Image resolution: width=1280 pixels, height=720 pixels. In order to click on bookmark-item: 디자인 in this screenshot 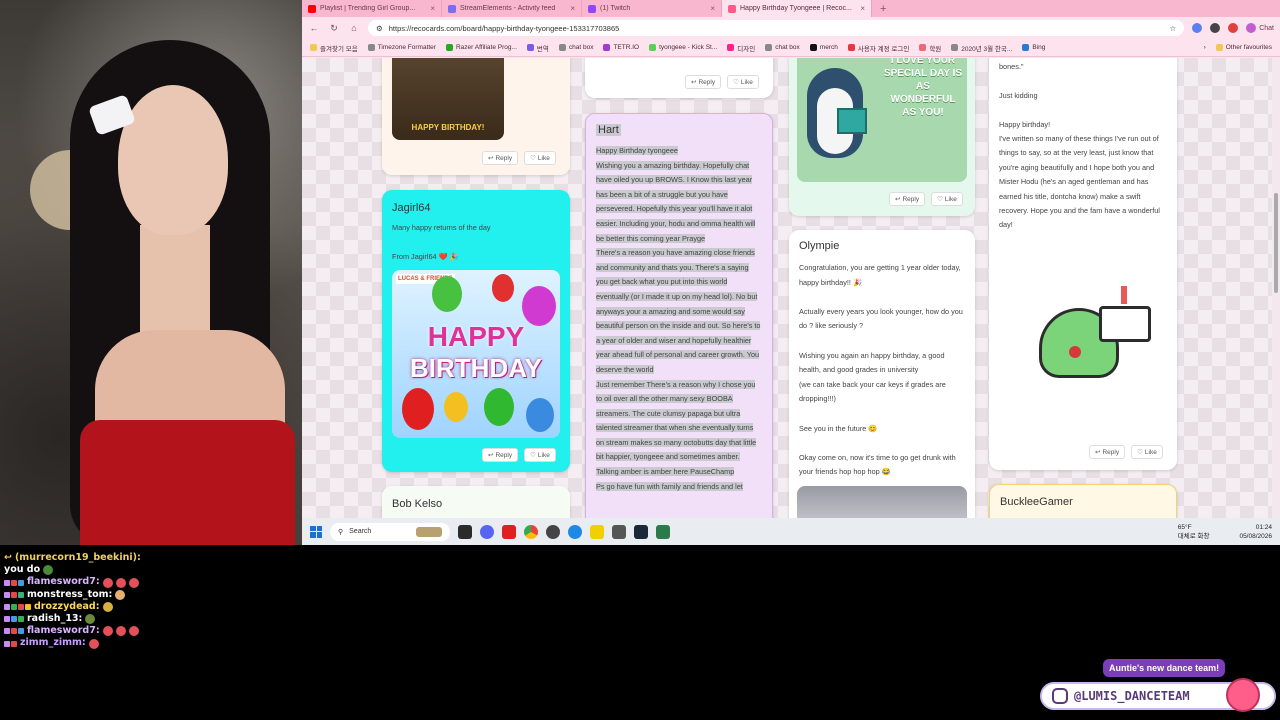, I will do `click(741, 48)`.